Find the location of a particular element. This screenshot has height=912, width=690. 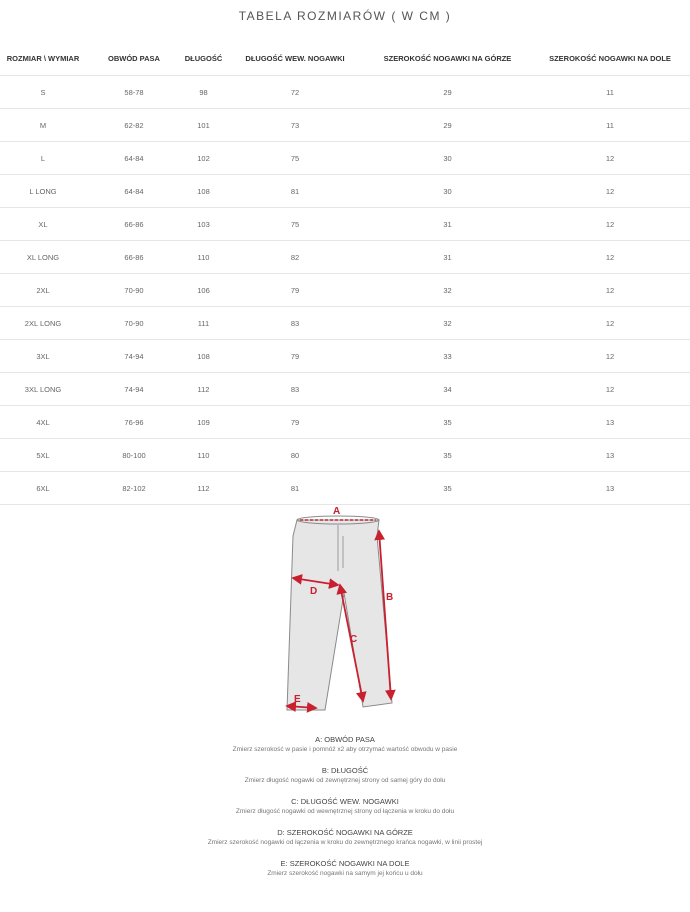

table-cell: 4XL is located at coordinates (43, 422).